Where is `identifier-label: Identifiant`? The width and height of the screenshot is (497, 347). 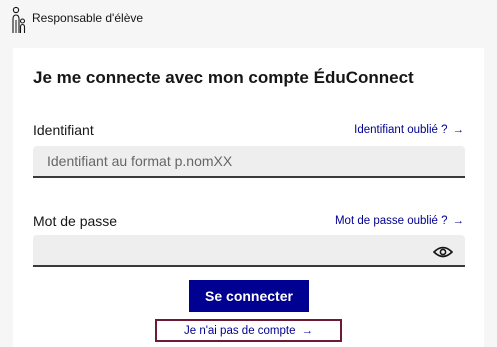
identifier-label: Identifiant is located at coordinates (63, 130).